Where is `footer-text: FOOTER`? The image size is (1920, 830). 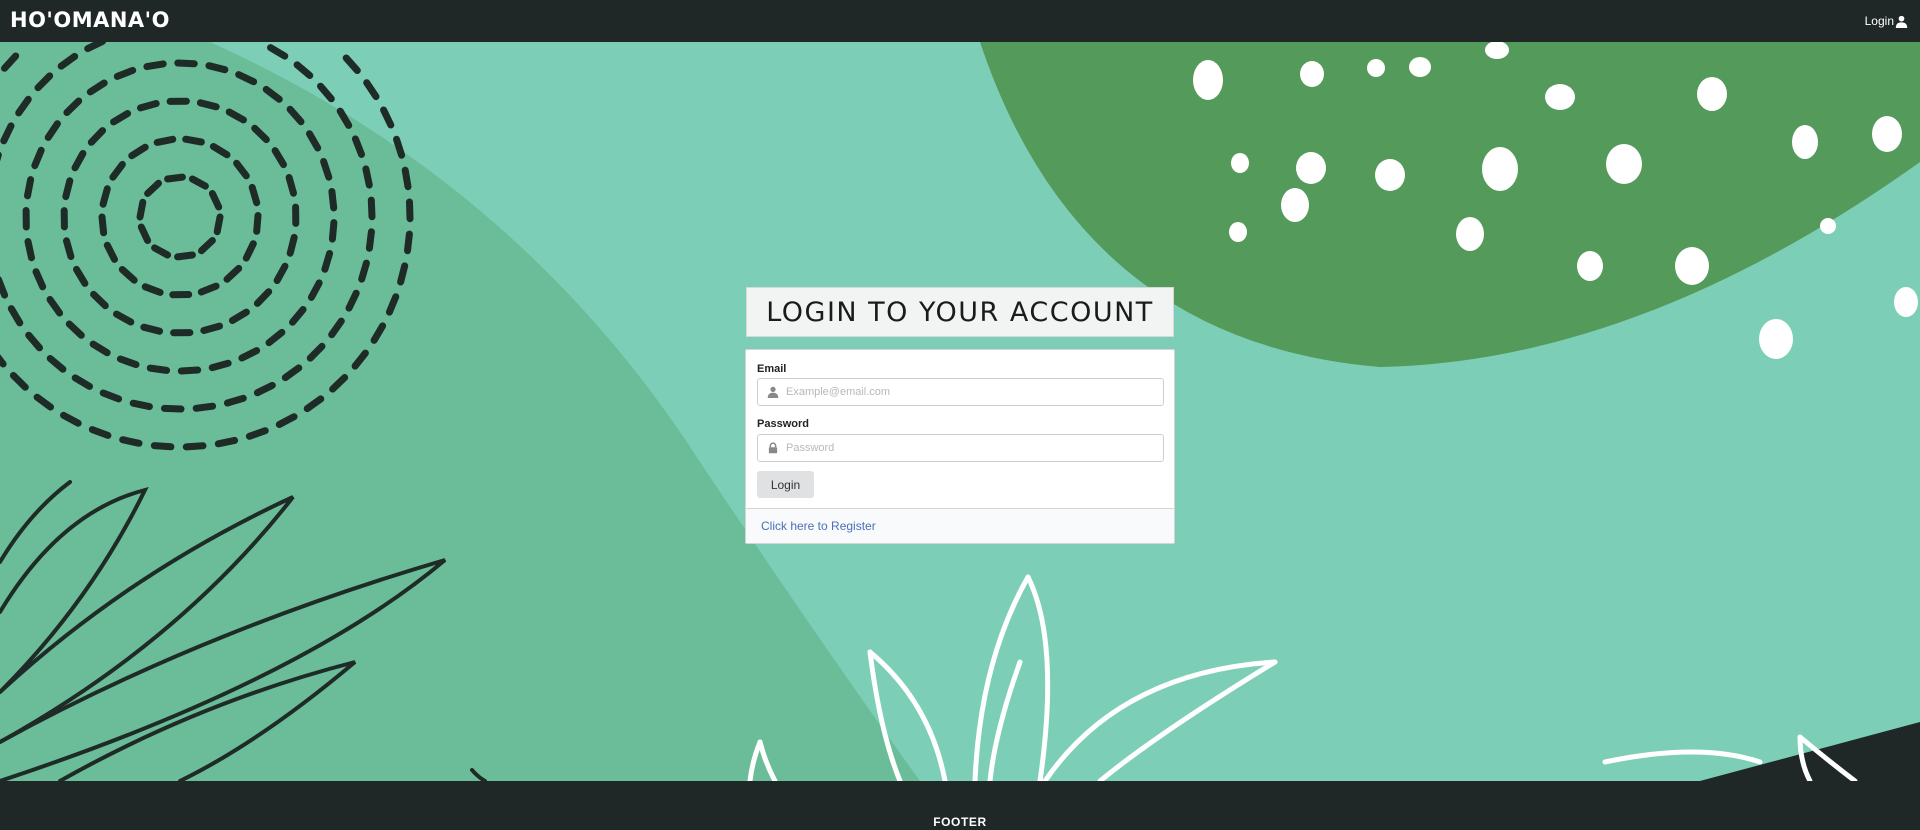
footer-text: FOOTER is located at coordinates (960, 822).